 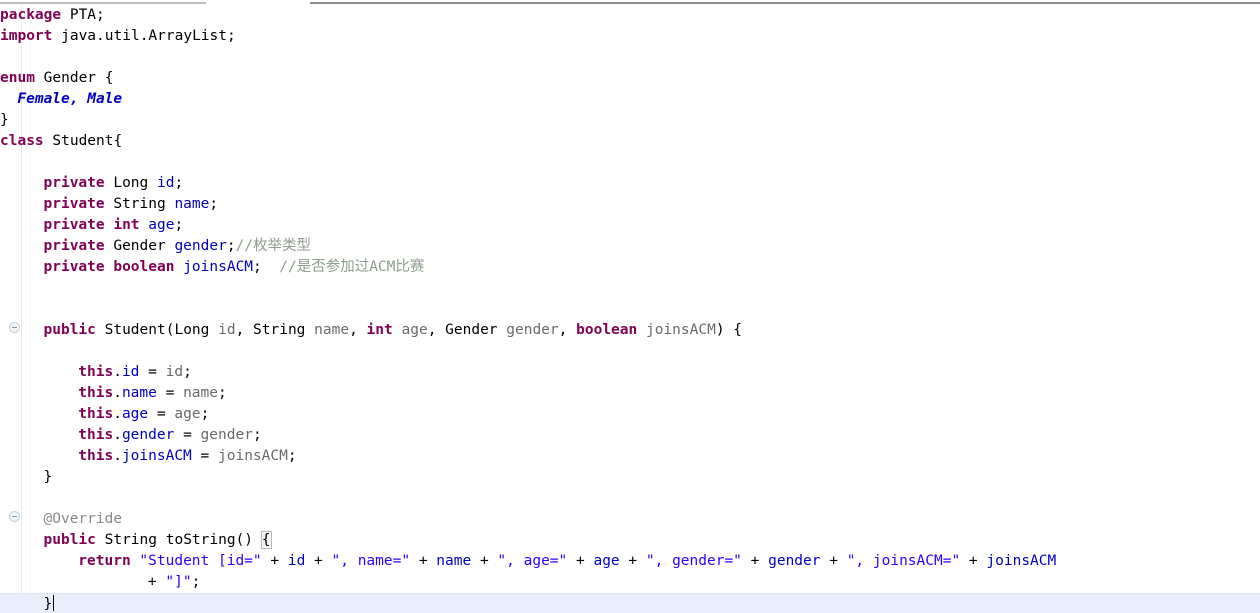 I want to click on code-line: package PTA;, so click(x=630, y=15).